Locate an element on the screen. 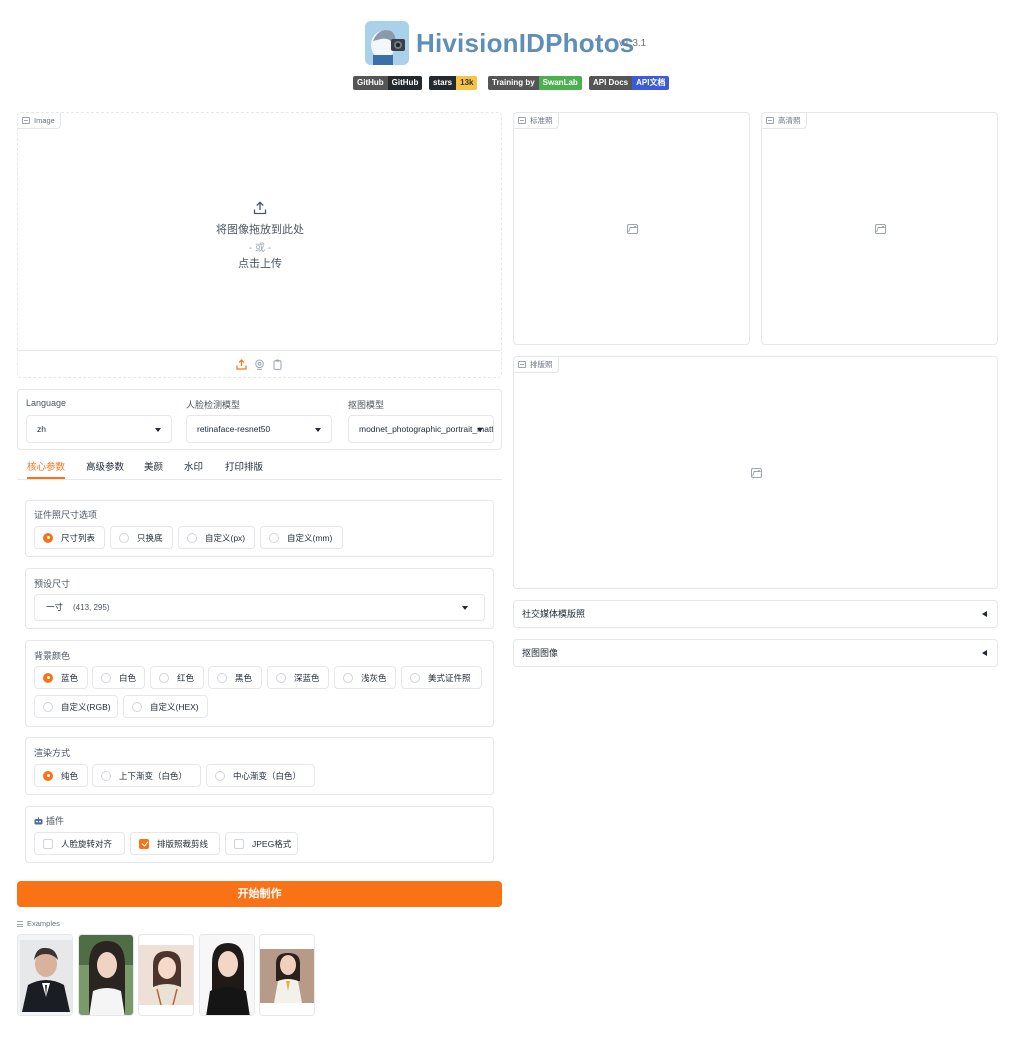  examples-label: Examples is located at coordinates (38, 923).